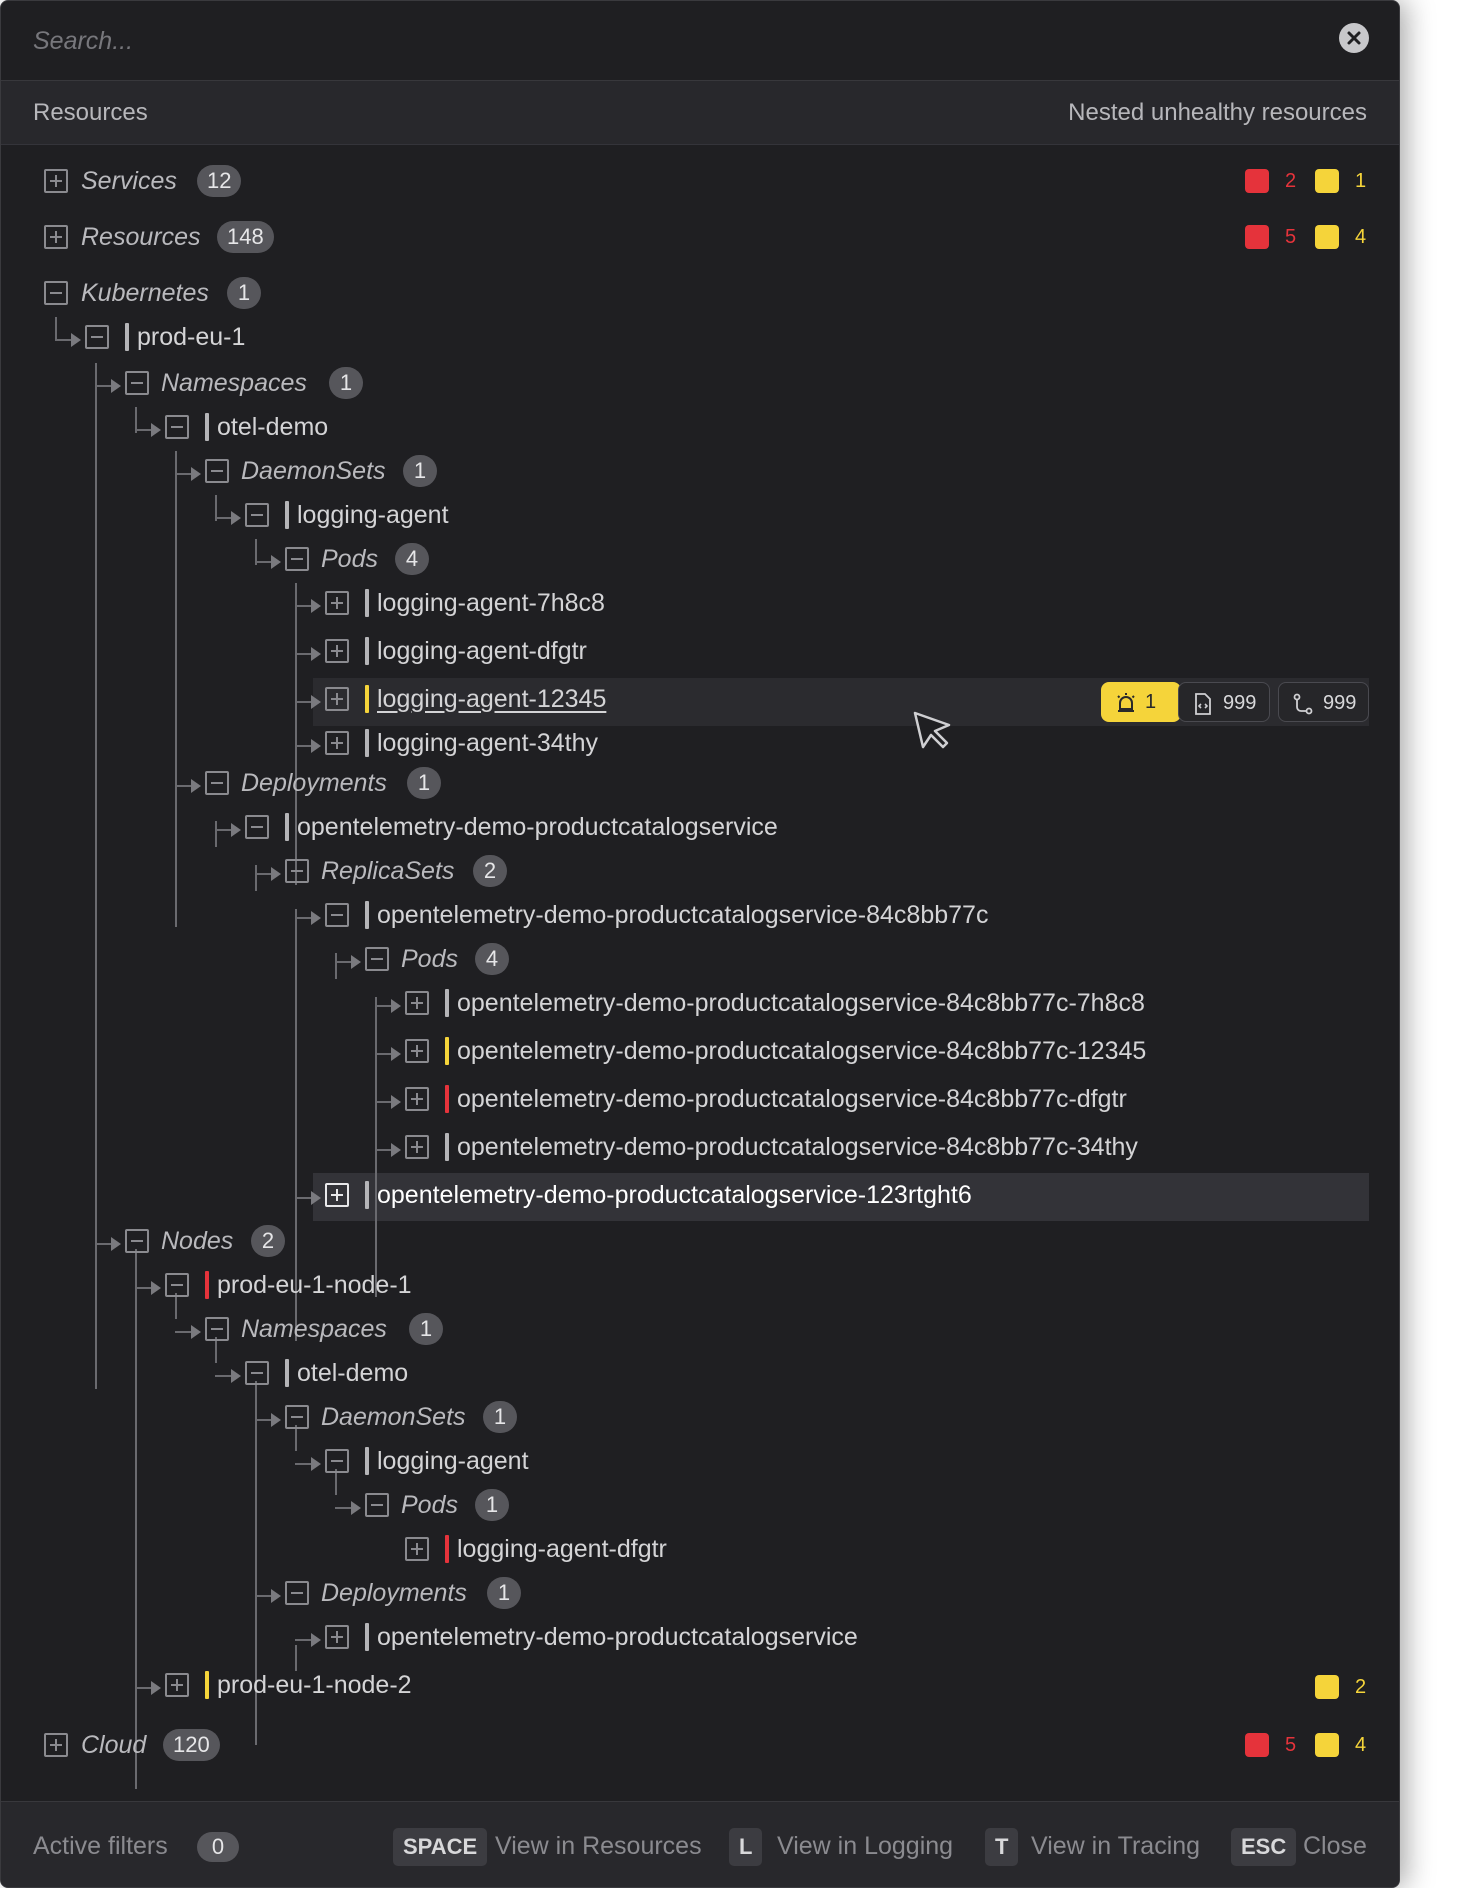  Describe the element at coordinates (56, 1745) in the screenshot. I see `expand-cloud-toggle` at that location.